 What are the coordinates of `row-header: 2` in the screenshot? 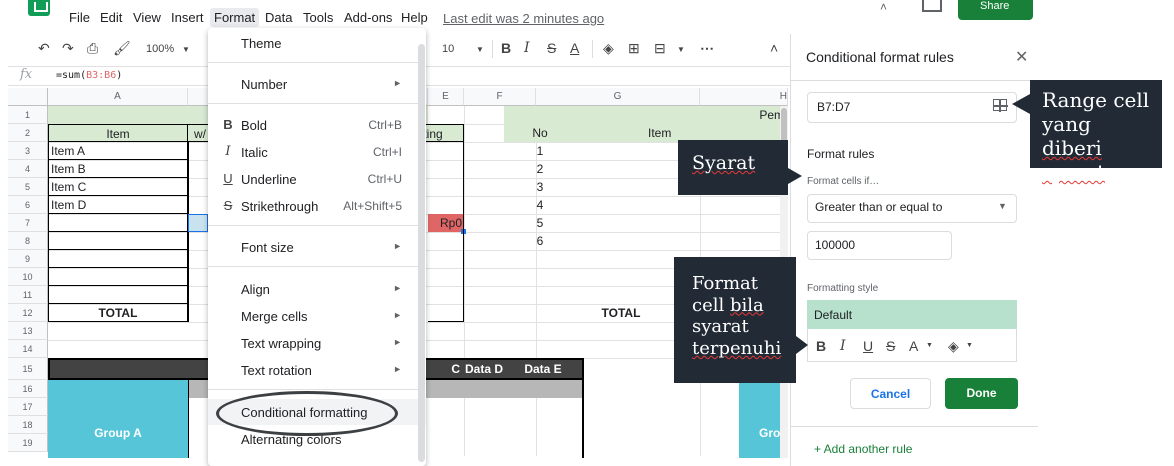 It's located at (28, 133).